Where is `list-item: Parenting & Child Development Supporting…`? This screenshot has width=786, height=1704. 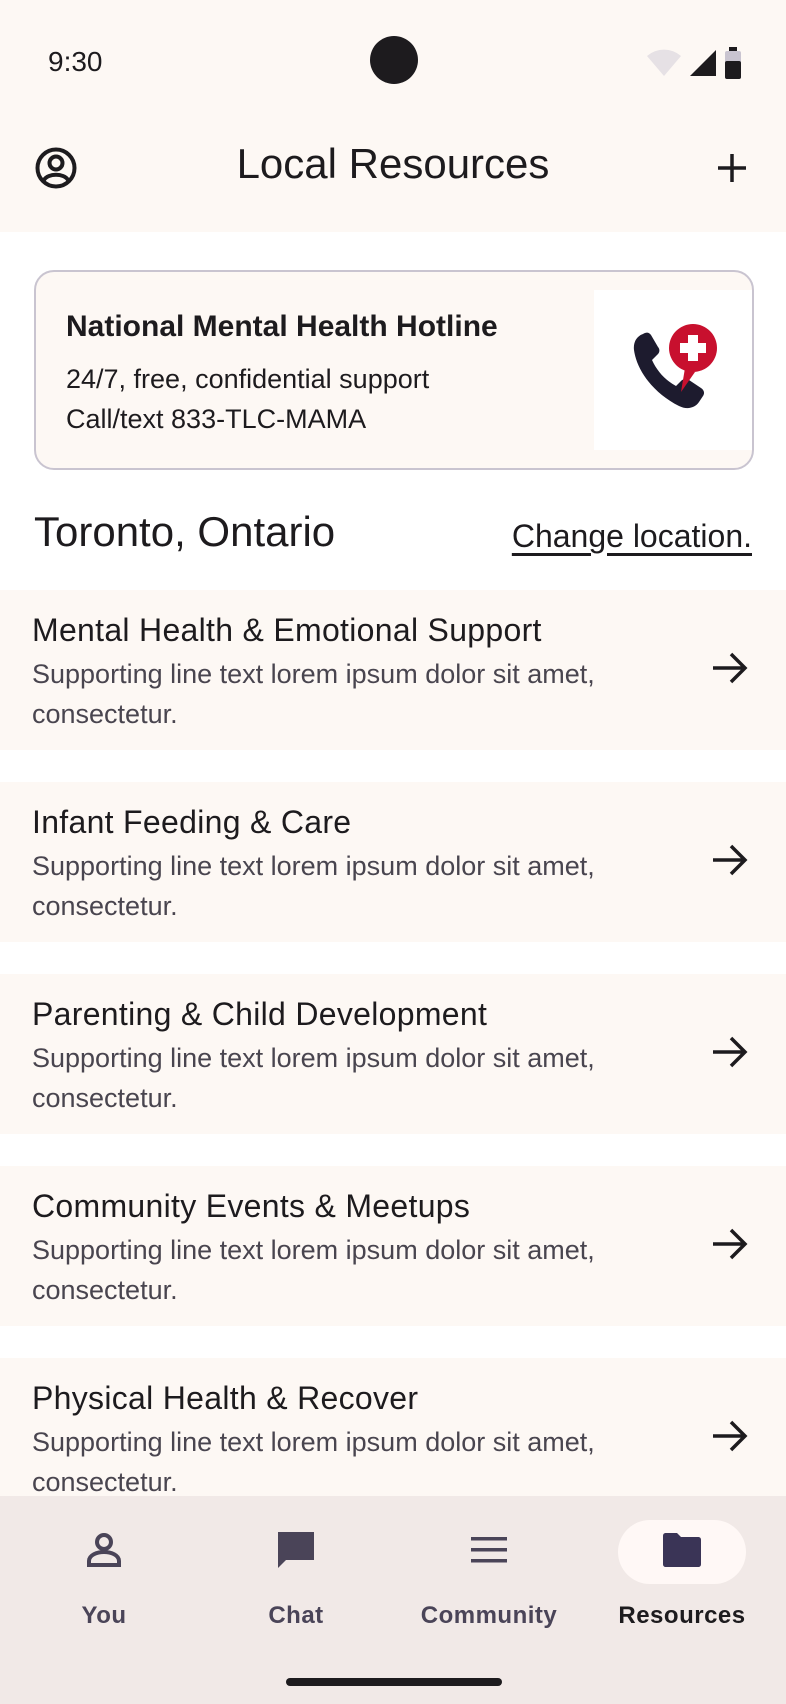
list-item: Parenting & Child Development Supporting… is located at coordinates (393, 1054).